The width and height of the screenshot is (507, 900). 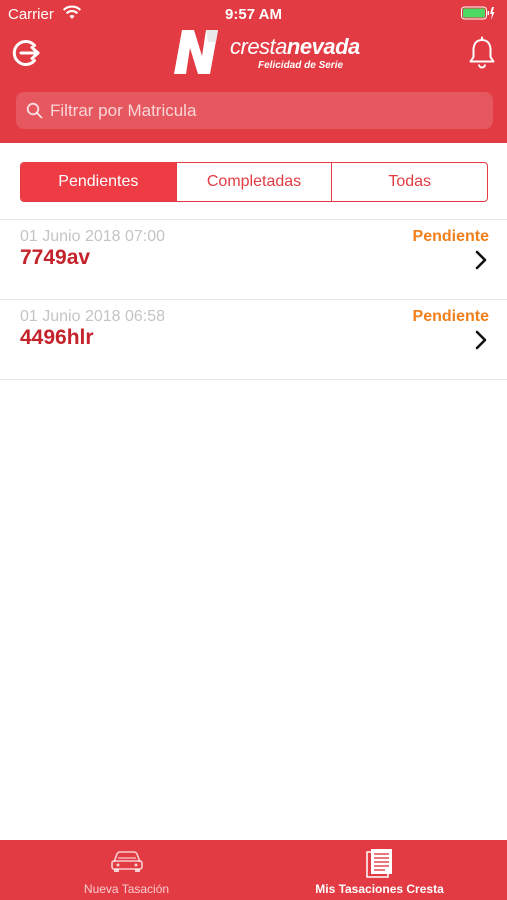 I want to click on tab-bar: Nueva Tasación Mis Tasaciones Cresta, so click(x=253, y=870).